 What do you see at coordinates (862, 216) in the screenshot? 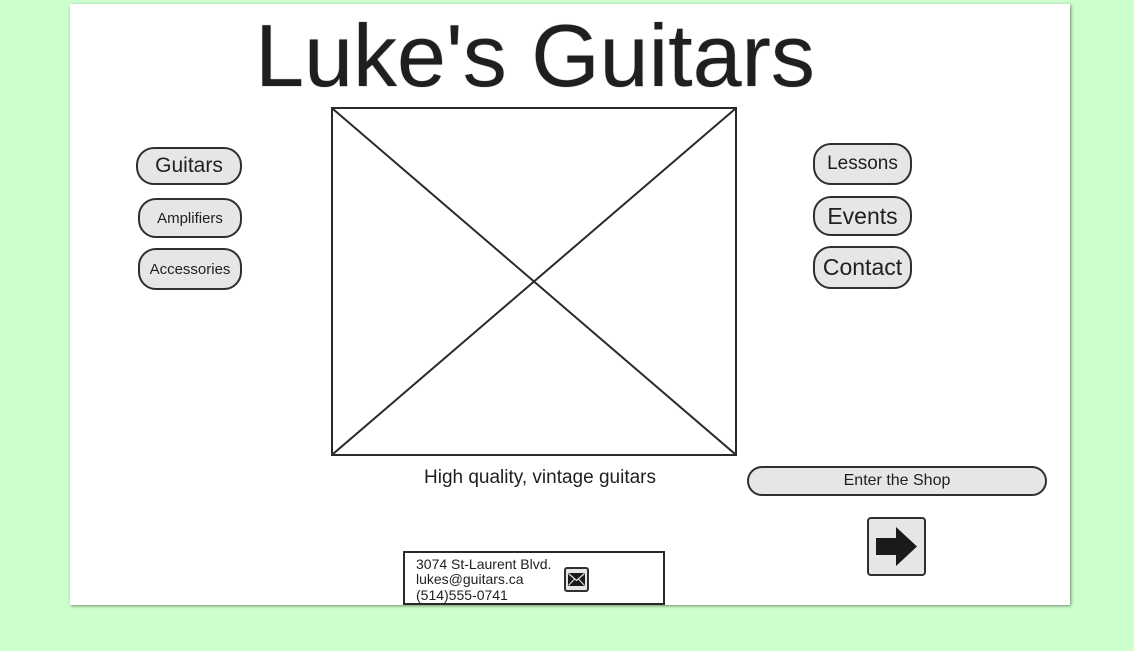
I see `nav-events-button: Events` at bounding box center [862, 216].